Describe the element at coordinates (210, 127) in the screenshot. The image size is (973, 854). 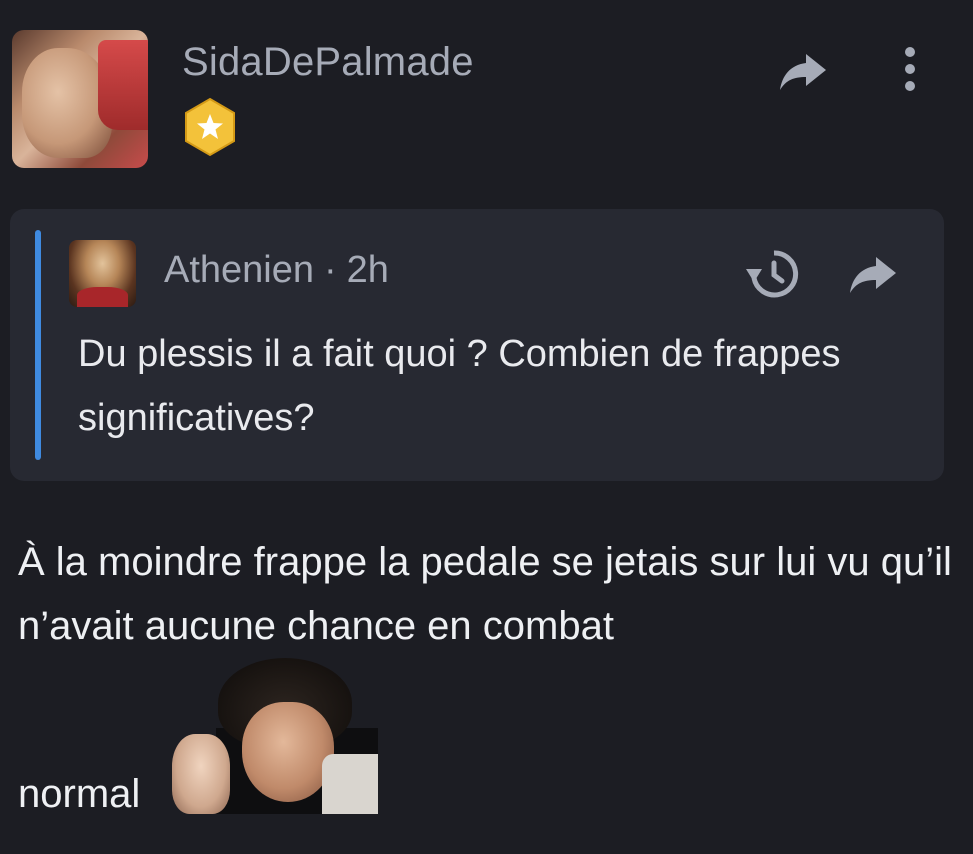
I see `star-badge-icon` at that location.